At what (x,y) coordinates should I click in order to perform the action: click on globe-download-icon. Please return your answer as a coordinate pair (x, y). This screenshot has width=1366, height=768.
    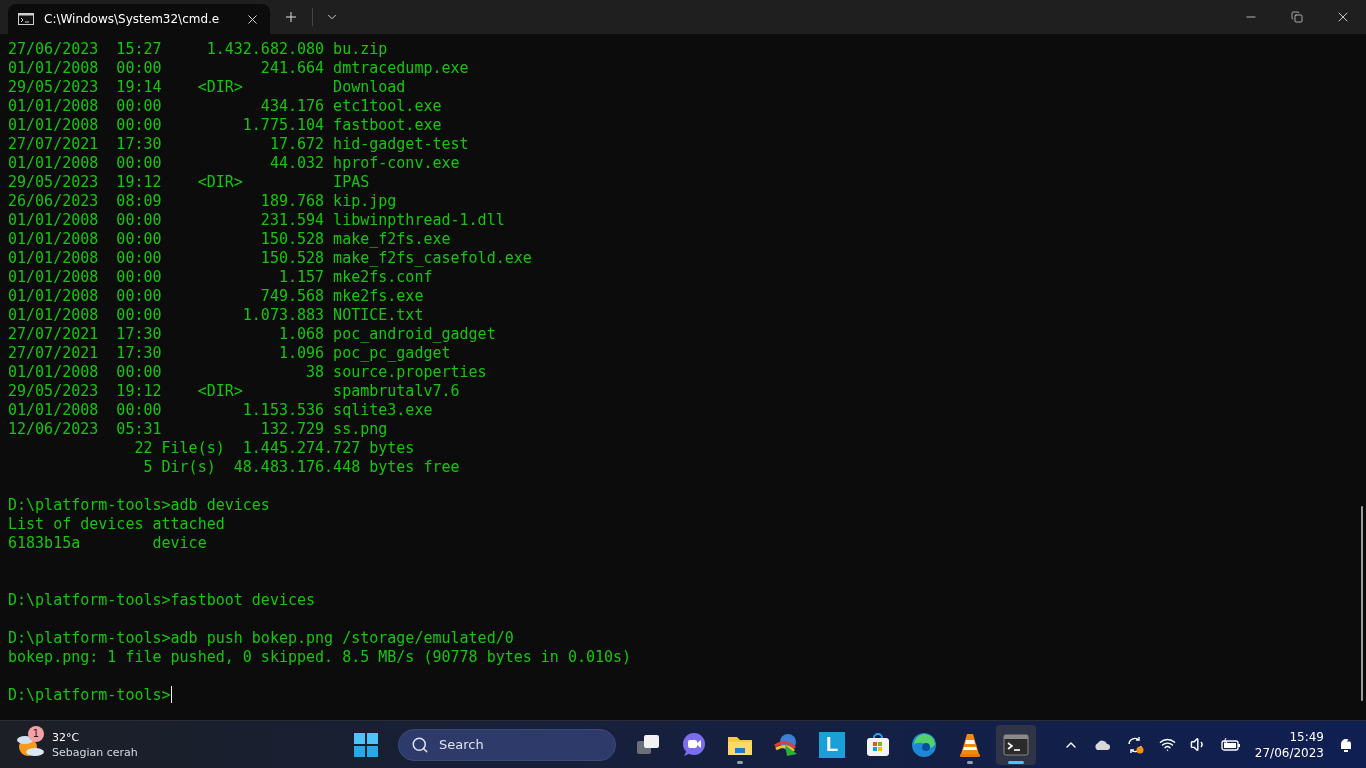
    Looking at the image, I should click on (786, 744).